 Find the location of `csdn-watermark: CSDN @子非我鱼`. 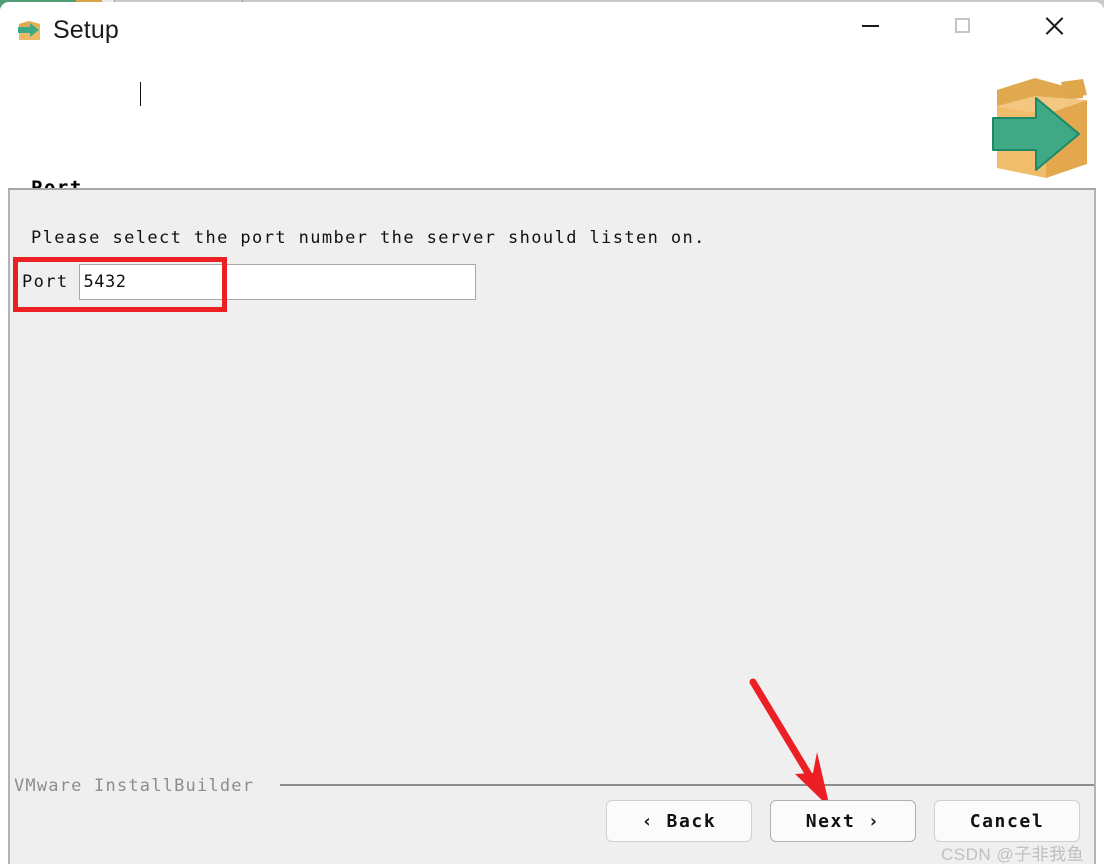

csdn-watermark: CSDN @子非我鱼 is located at coordinates (1013, 854).